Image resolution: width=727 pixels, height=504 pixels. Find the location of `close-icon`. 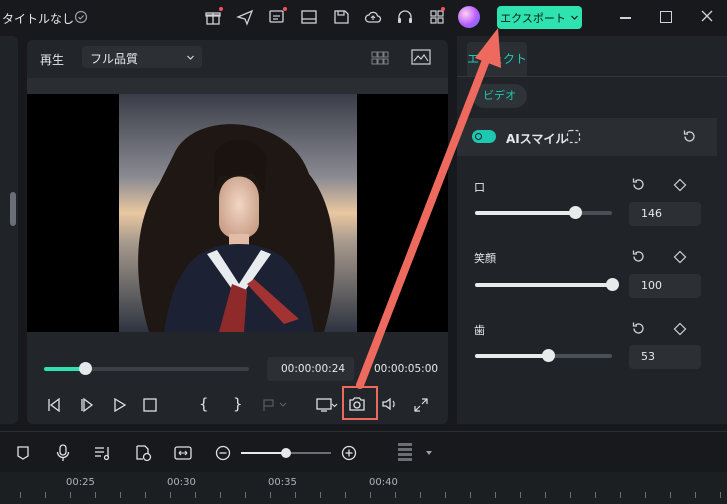

close-icon is located at coordinates (707, 16).